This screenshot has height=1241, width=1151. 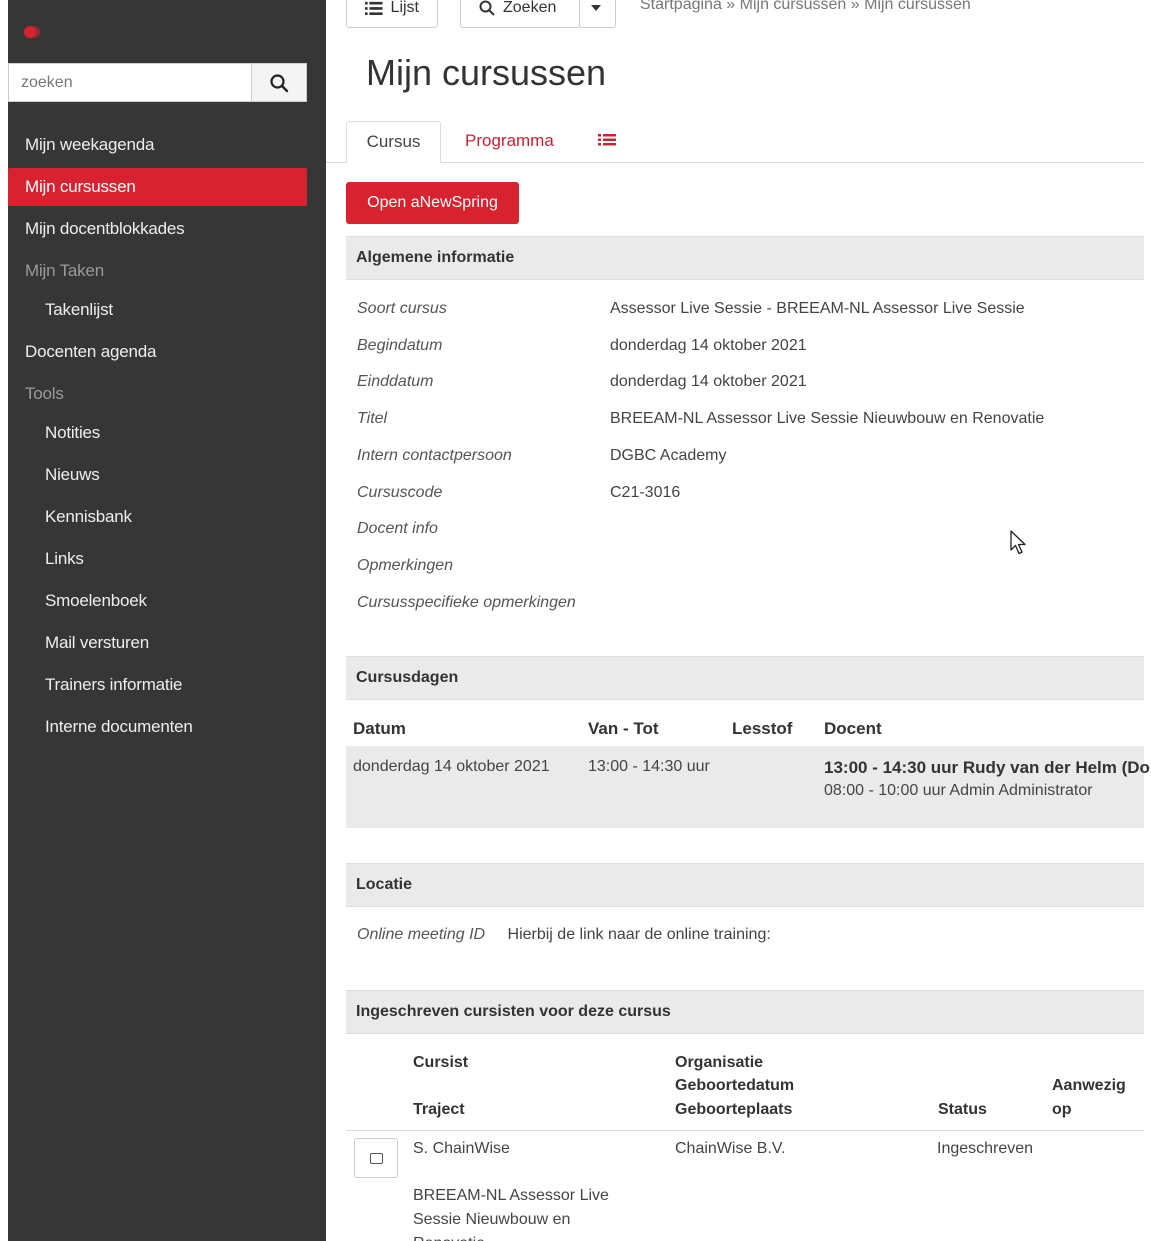 What do you see at coordinates (639, 934) in the screenshot?
I see `location-value: Hierbij de link naar de online training:` at bounding box center [639, 934].